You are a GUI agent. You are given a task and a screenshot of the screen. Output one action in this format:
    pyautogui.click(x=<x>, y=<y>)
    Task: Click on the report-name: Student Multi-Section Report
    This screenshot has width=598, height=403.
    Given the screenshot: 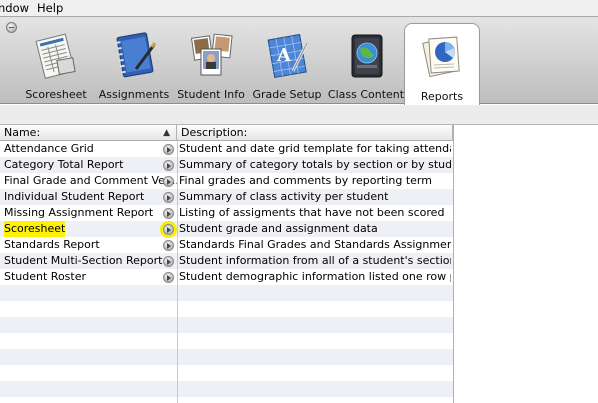 What is the action you would take?
    pyautogui.click(x=83, y=260)
    